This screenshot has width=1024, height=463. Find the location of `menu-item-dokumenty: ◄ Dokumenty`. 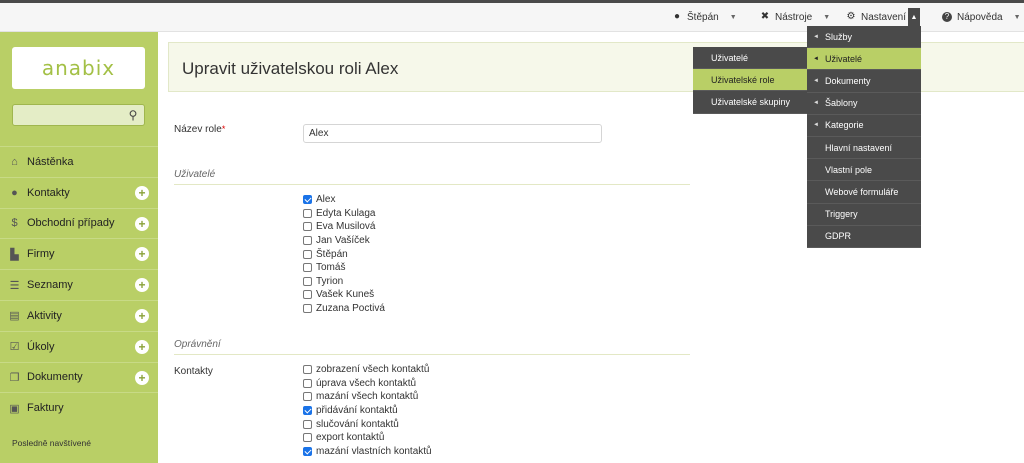

menu-item-dokumenty: ◄ Dokumenty is located at coordinates (864, 81).